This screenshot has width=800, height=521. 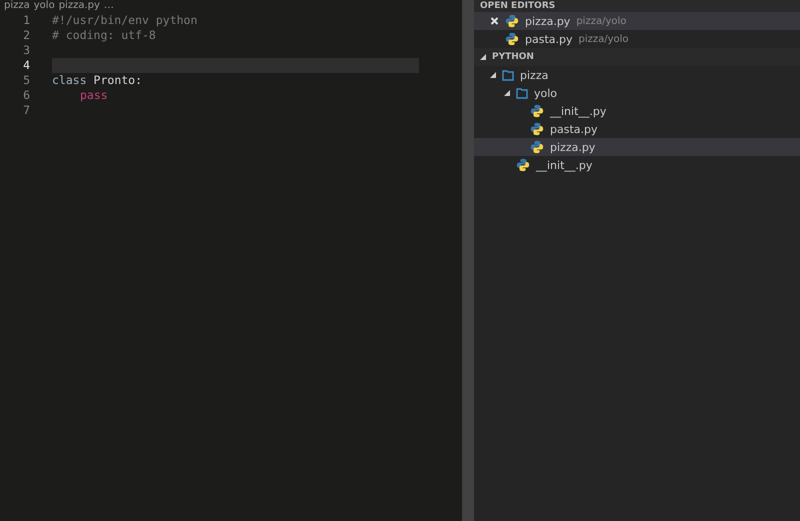 What do you see at coordinates (26, 50) in the screenshot?
I see `line-number: 3` at bounding box center [26, 50].